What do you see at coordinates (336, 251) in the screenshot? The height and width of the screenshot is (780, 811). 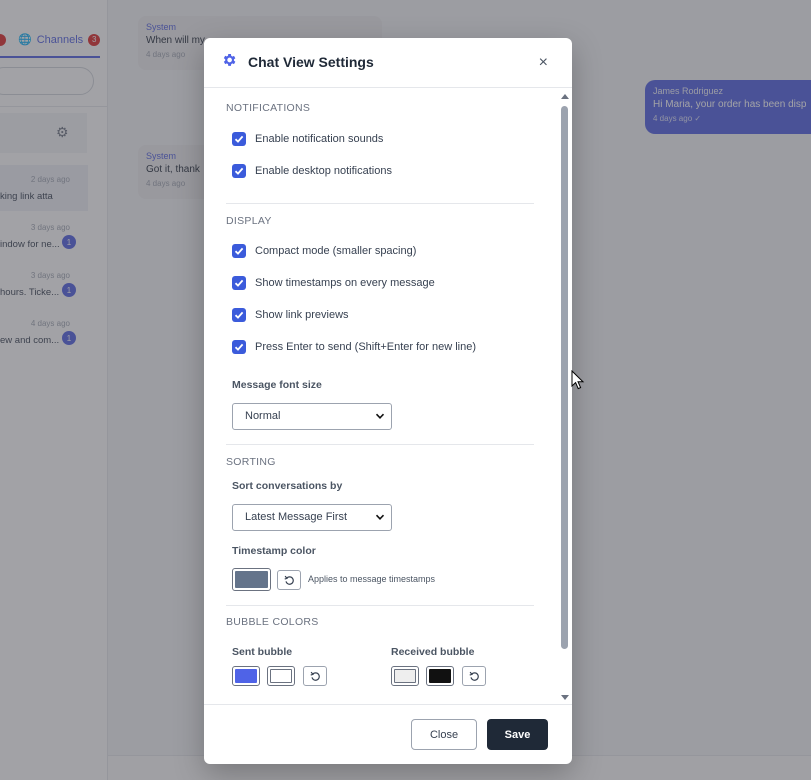 I see `checkbox-label: Compact mode (smaller spacing)` at bounding box center [336, 251].